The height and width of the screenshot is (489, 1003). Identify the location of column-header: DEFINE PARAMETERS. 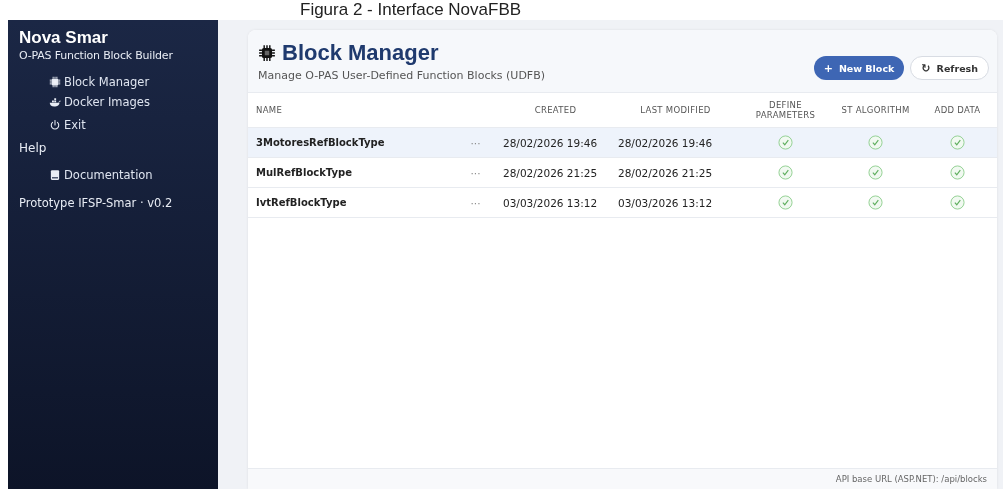
(785, 110).